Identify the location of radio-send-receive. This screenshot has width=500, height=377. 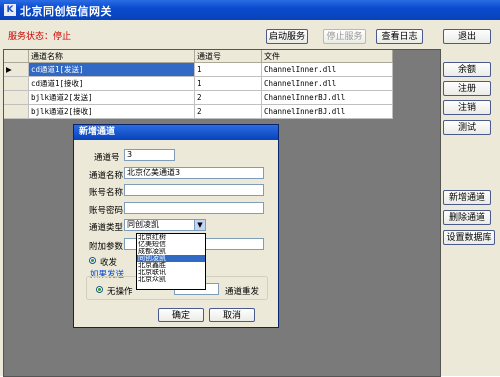
(92, 260).